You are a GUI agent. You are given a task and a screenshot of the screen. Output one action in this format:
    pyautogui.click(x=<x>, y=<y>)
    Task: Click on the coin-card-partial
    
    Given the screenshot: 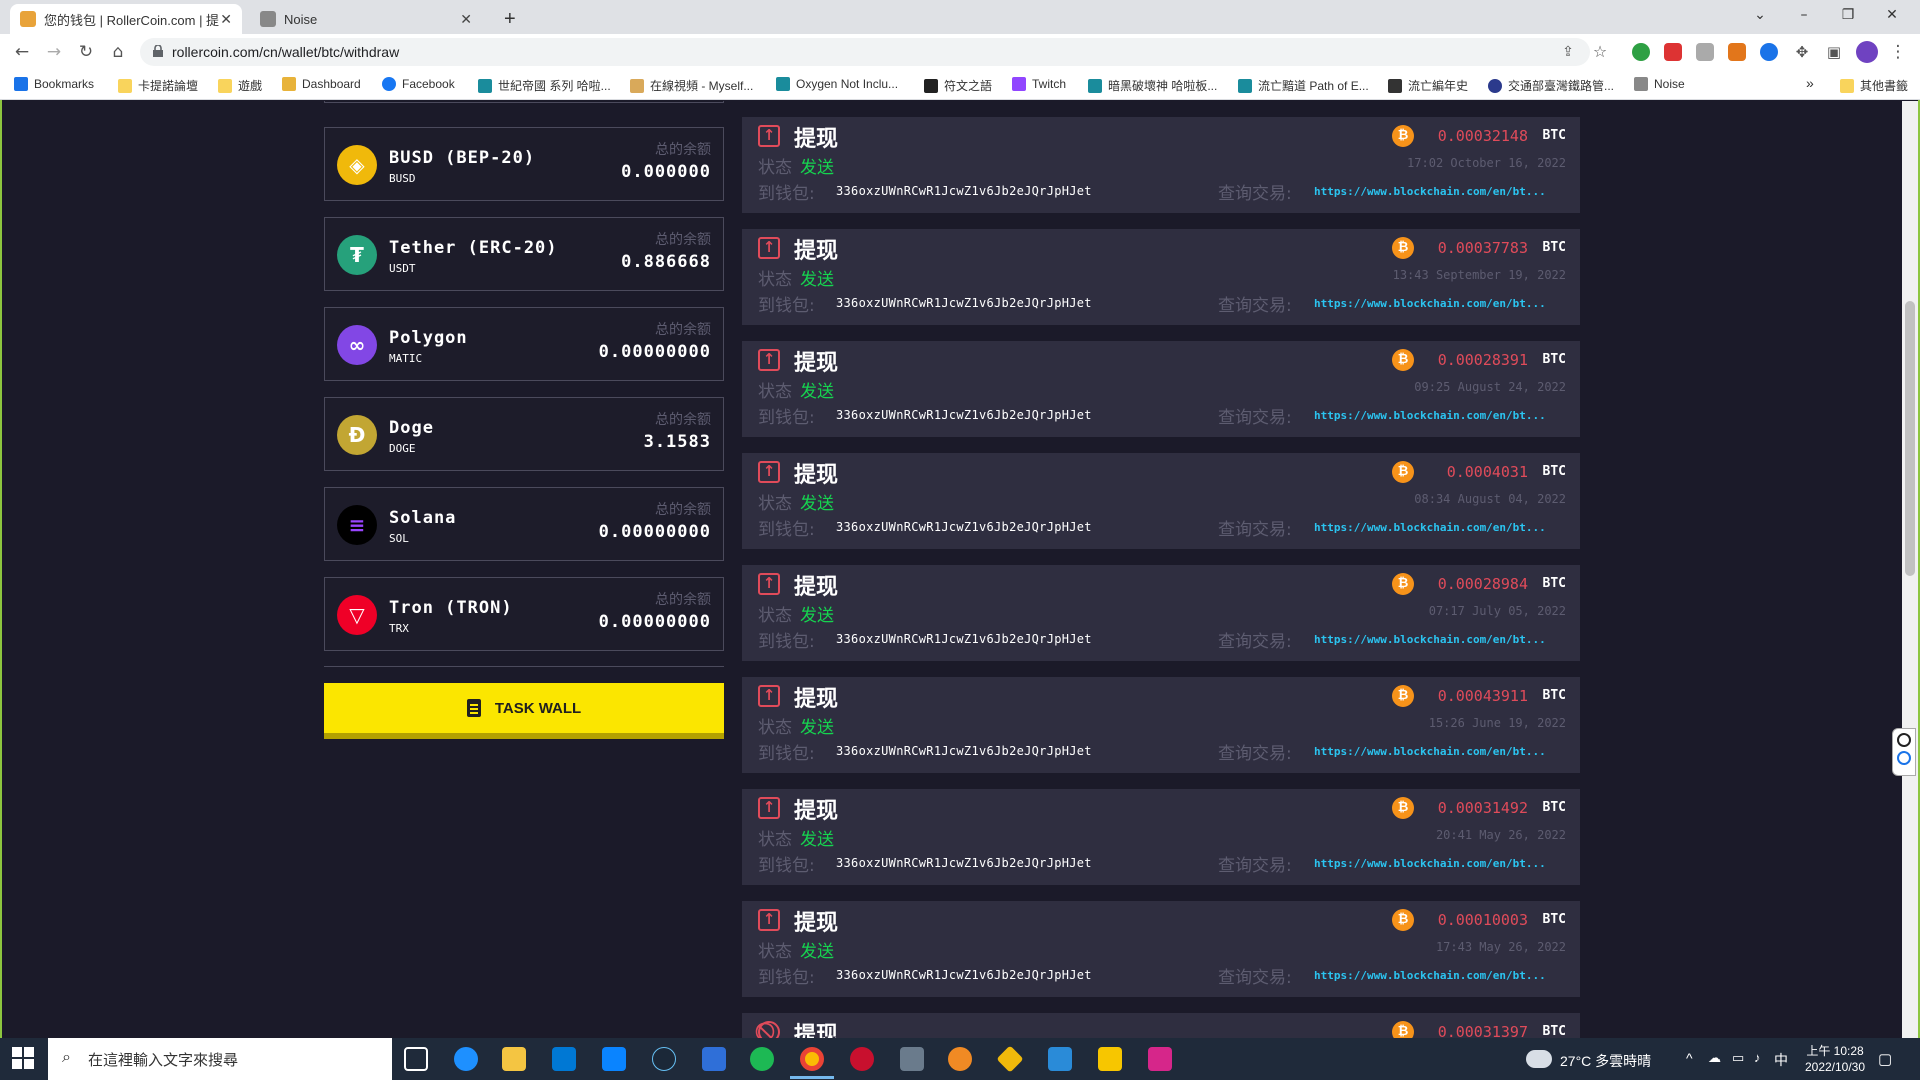 What is the action you would take?
    pyautogui.click(x=524, y=102)
    